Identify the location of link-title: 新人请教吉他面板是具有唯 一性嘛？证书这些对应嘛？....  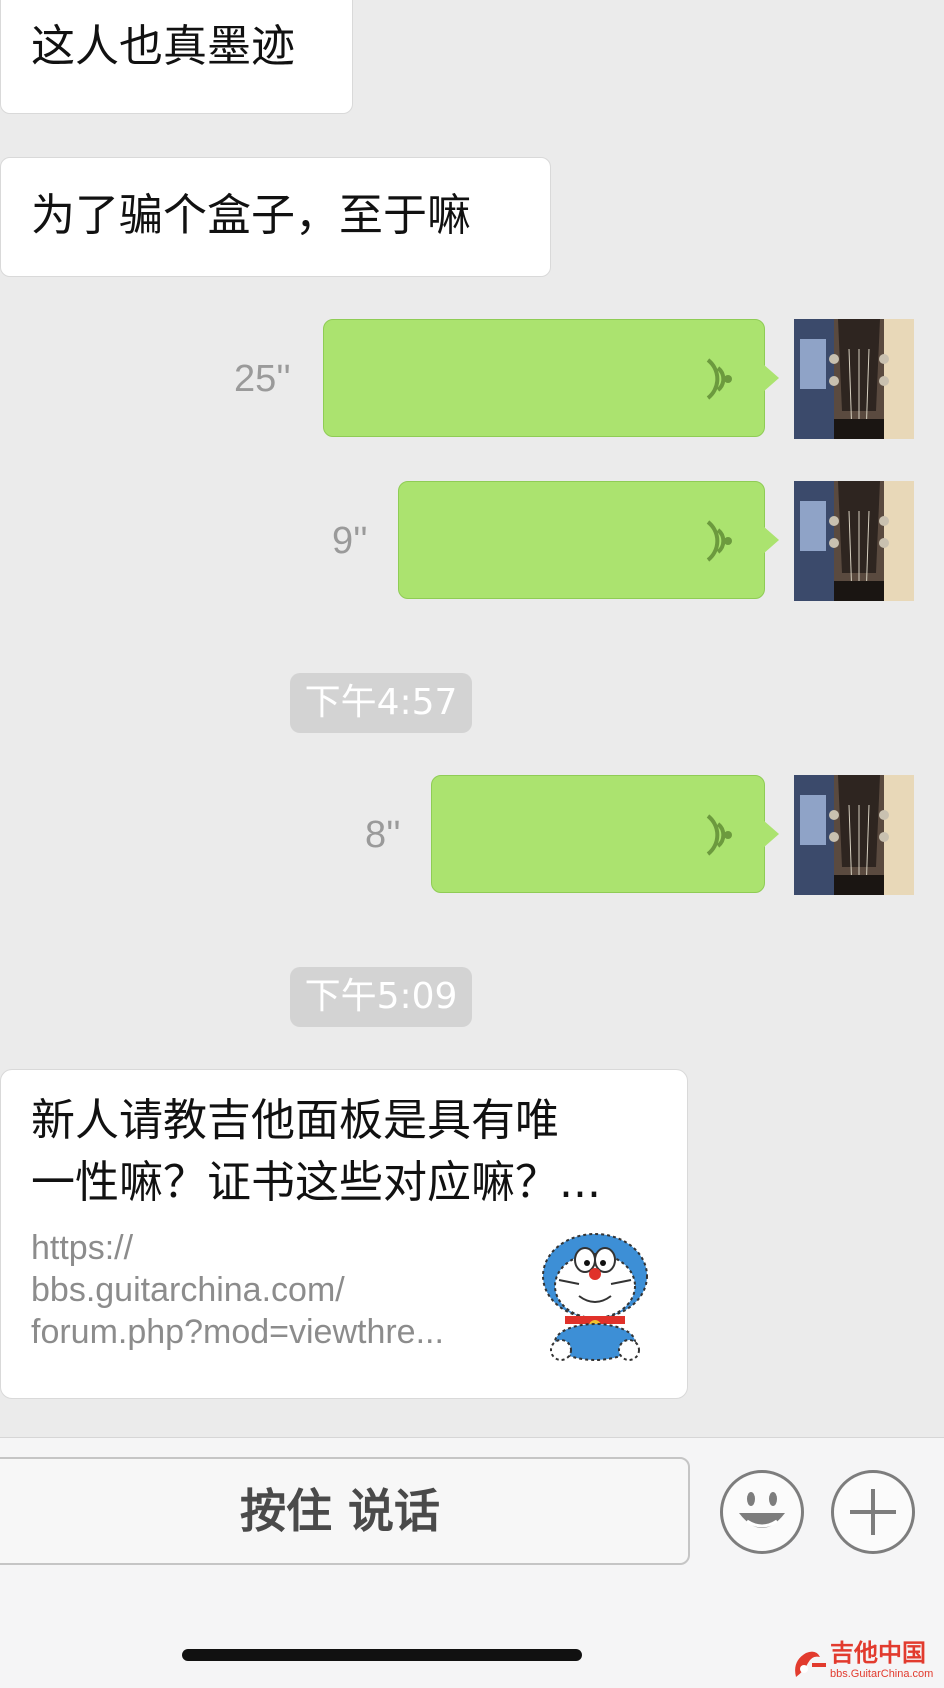
(346, 1152).